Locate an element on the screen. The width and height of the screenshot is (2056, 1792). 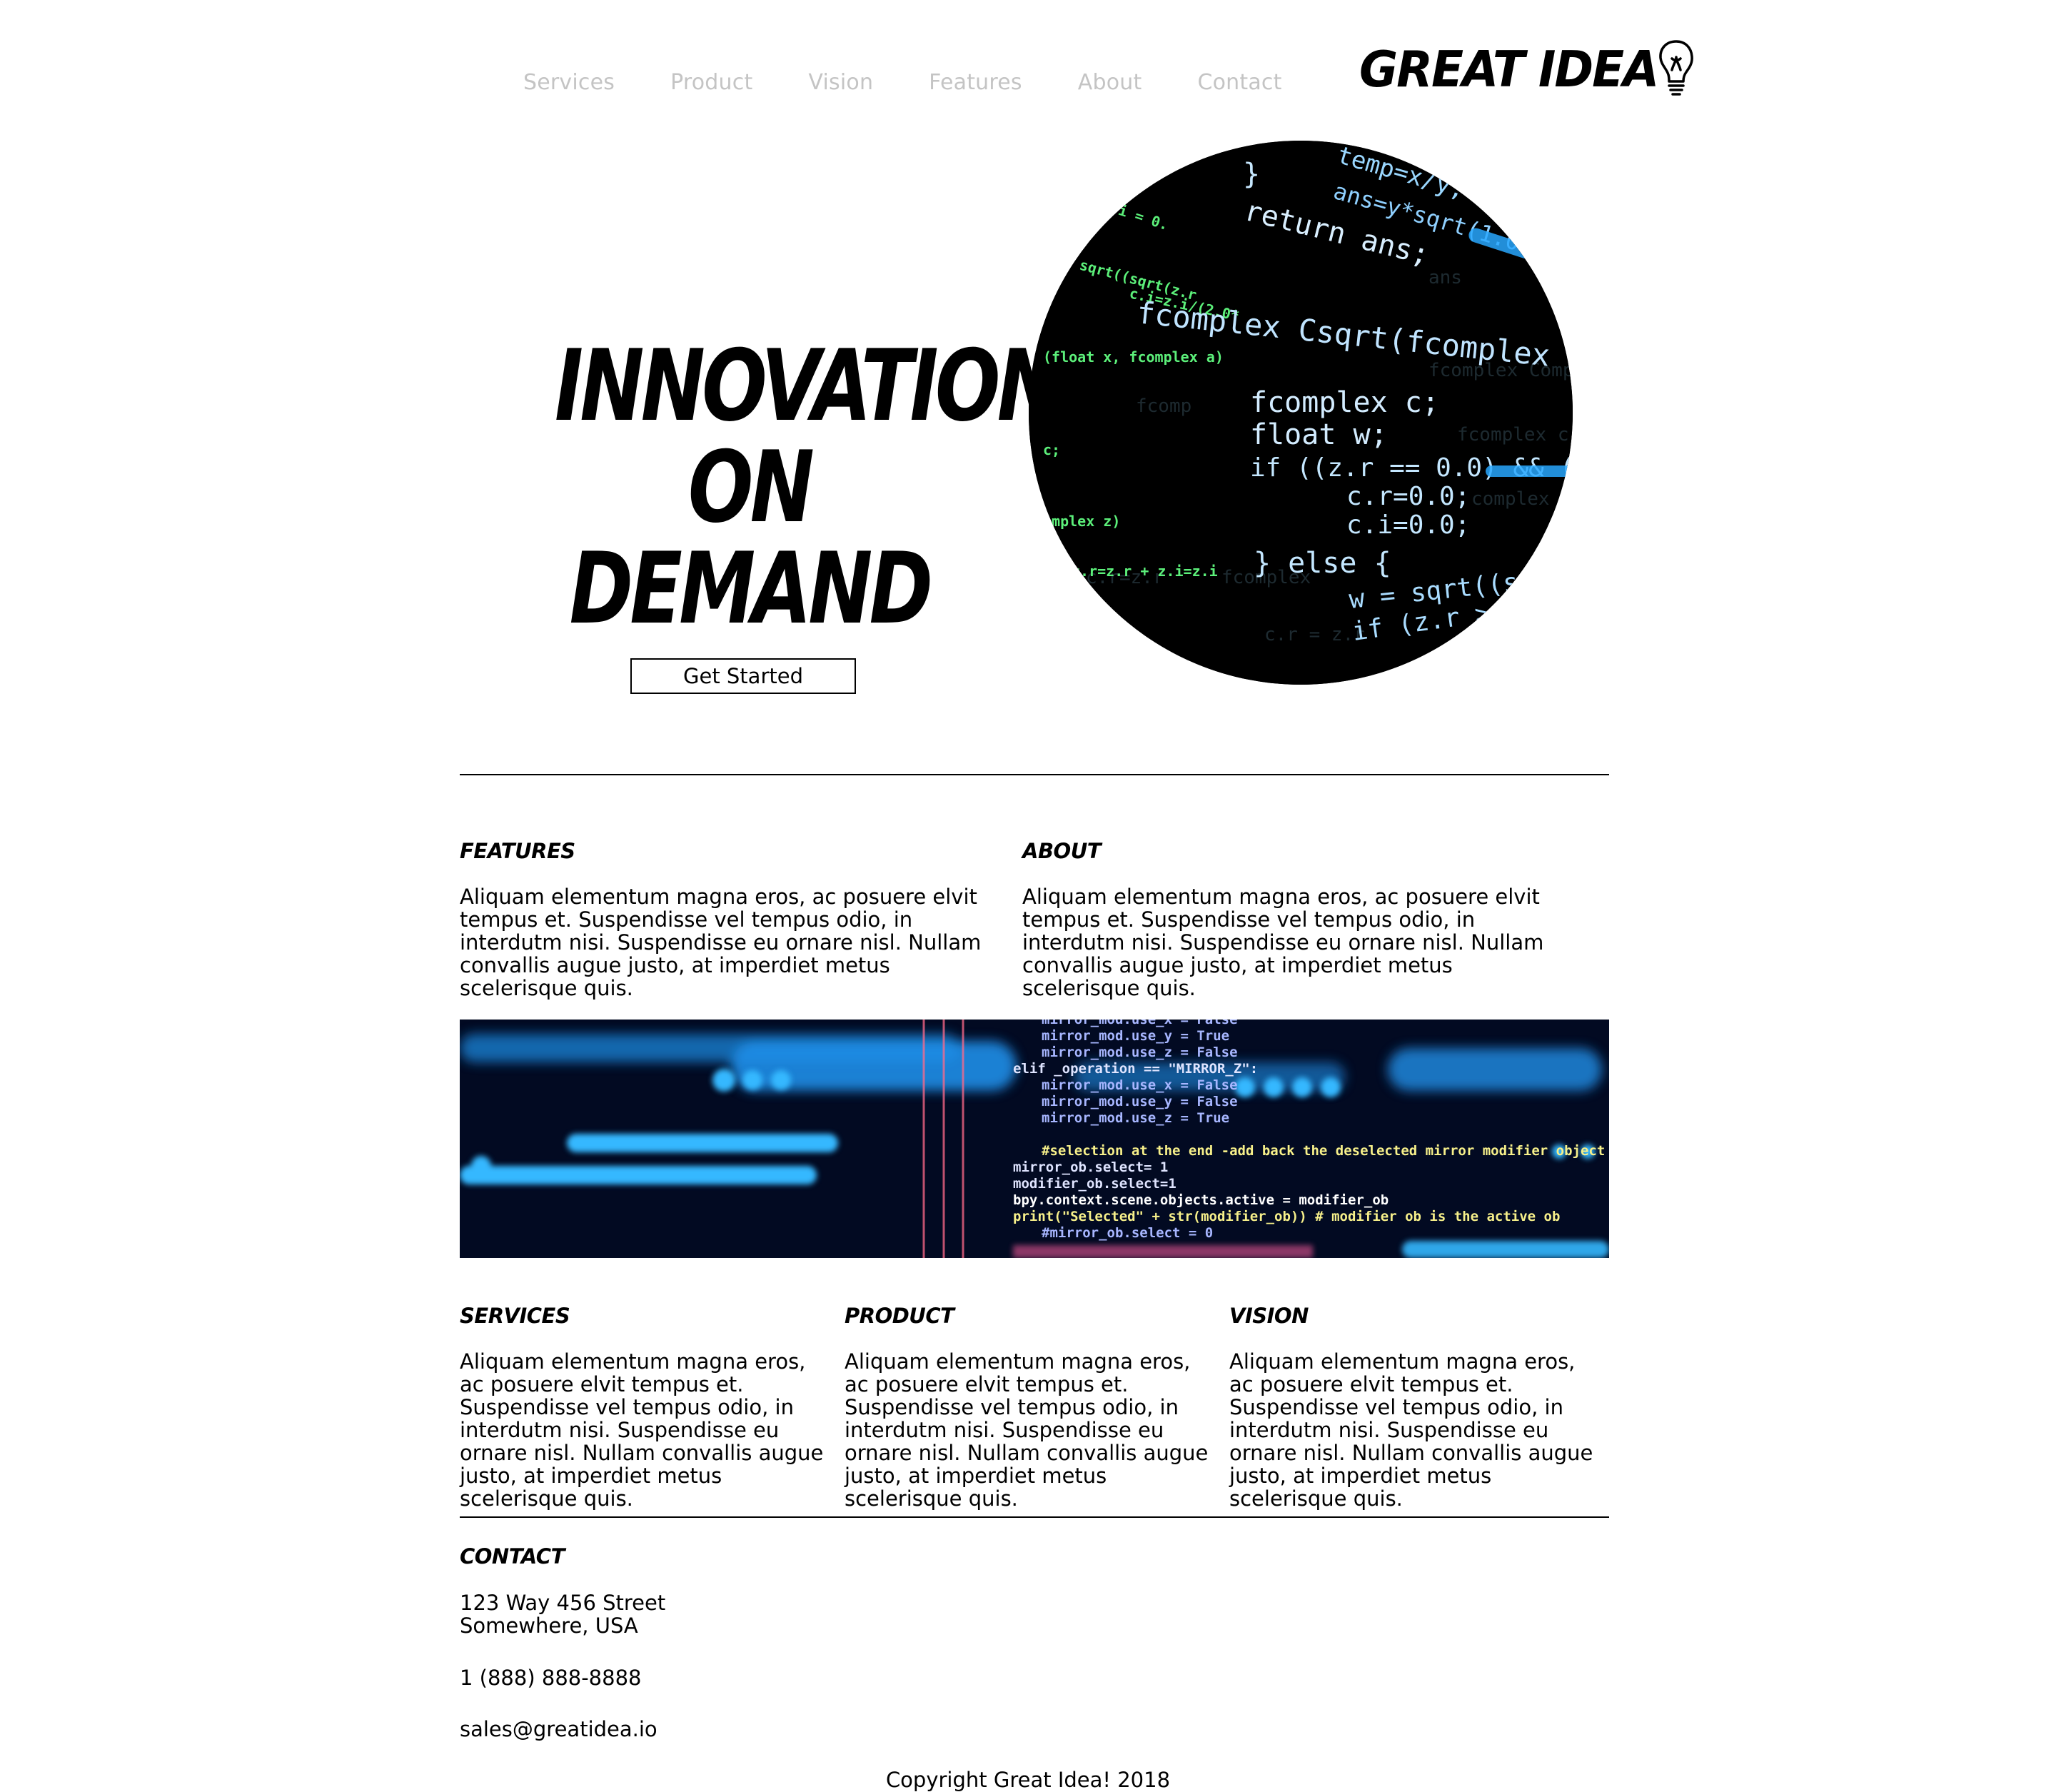
banner-code-line-2: mirror_mod.use_y = True is located at coordinates (1135, 1036).